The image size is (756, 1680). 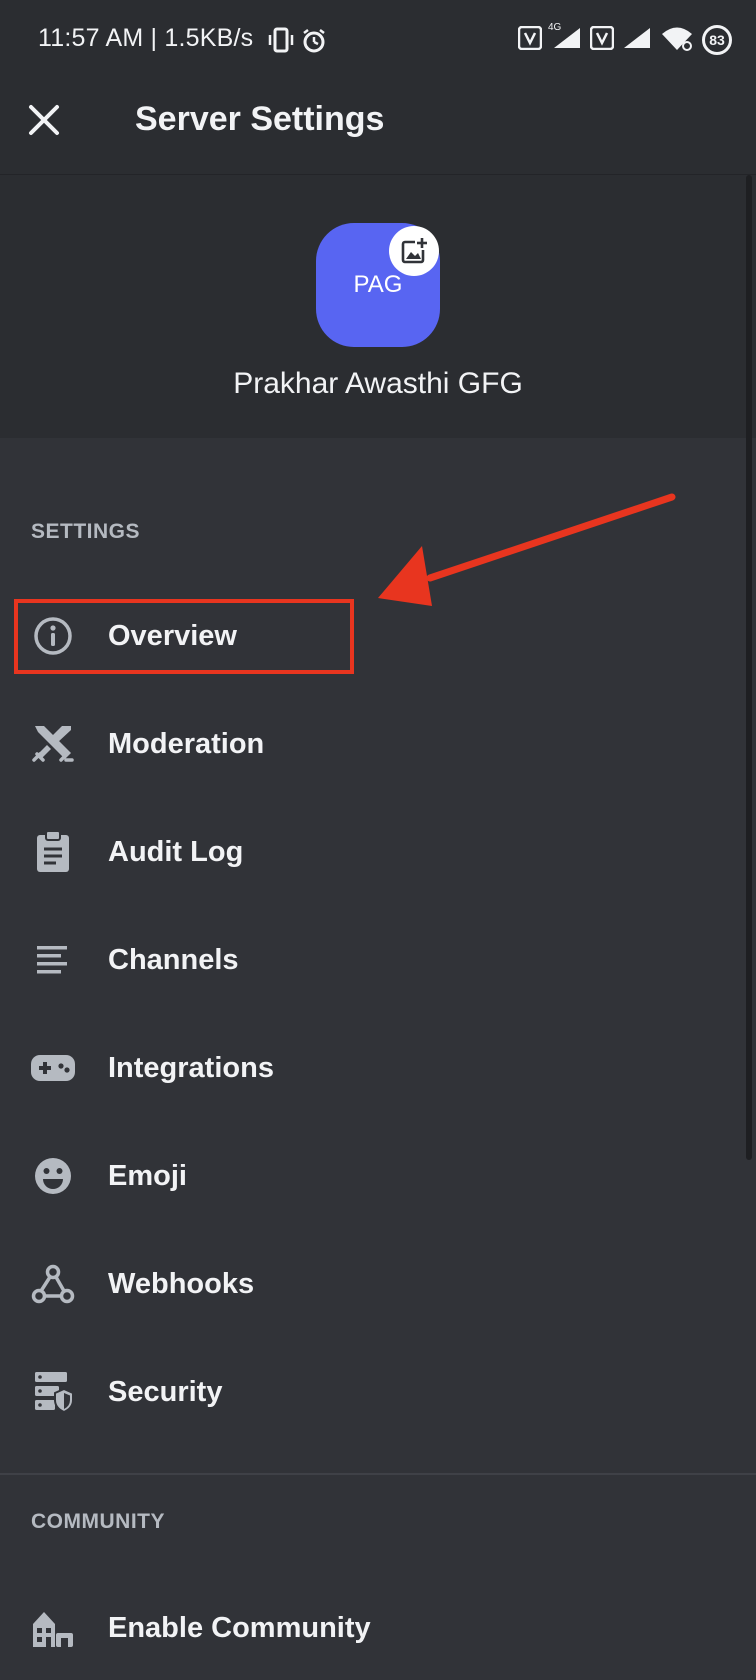 I want to click on list-icon, so click(x=53, y=960).